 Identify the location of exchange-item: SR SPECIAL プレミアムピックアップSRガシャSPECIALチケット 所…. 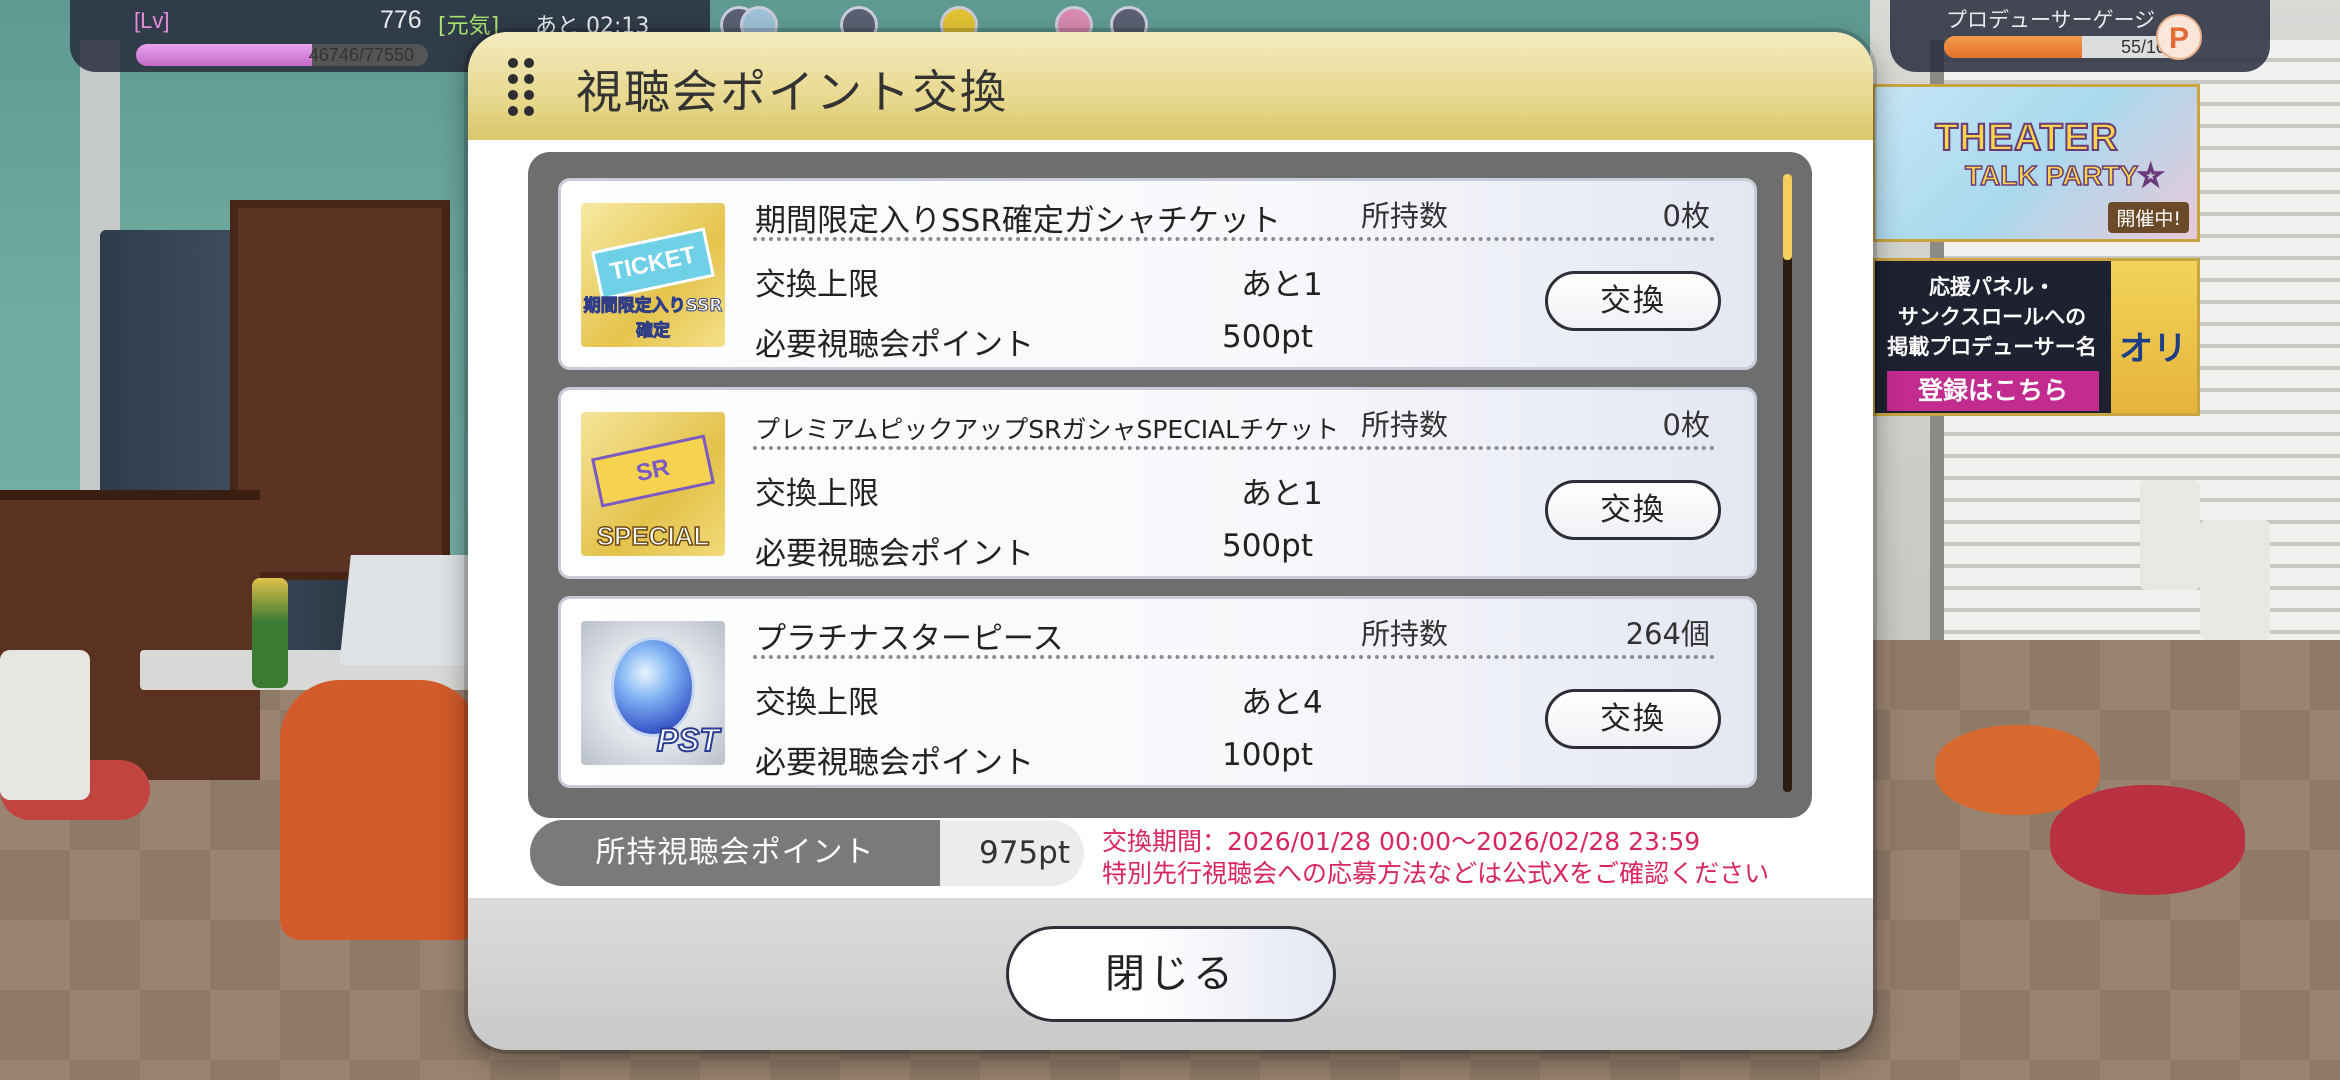
(1157, 483).